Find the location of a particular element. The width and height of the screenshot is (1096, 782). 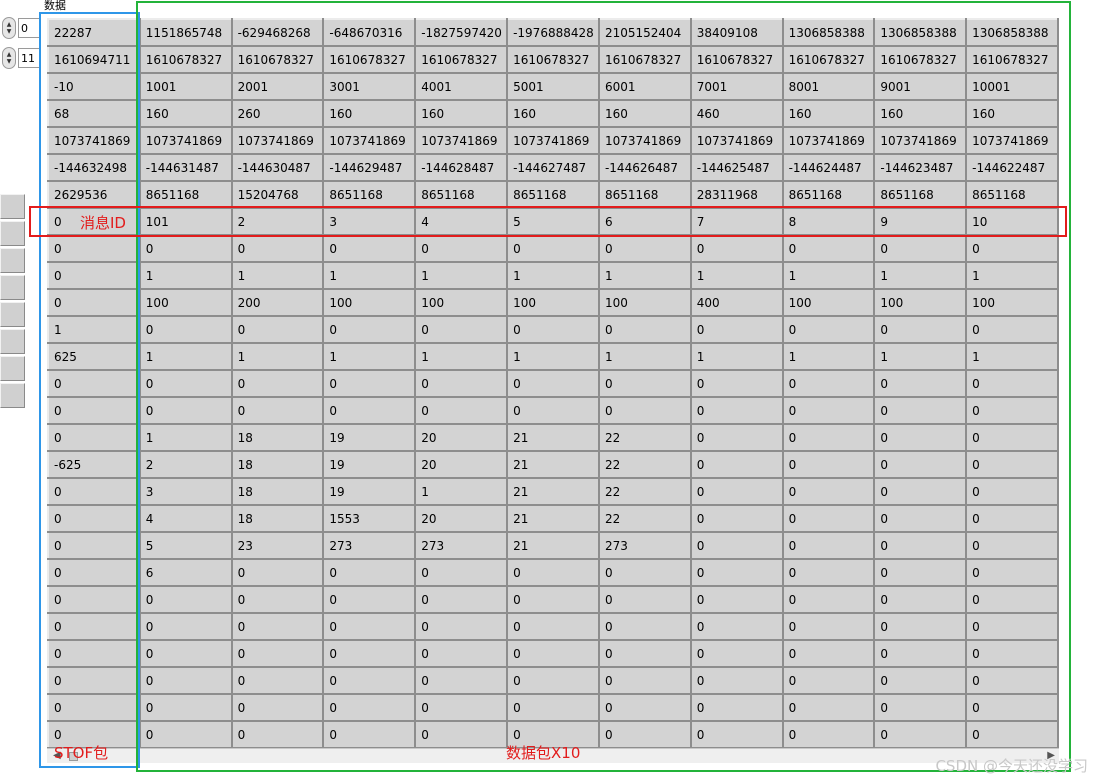

message-id-annotation: 消息ID is located at coordinates (103, 223).